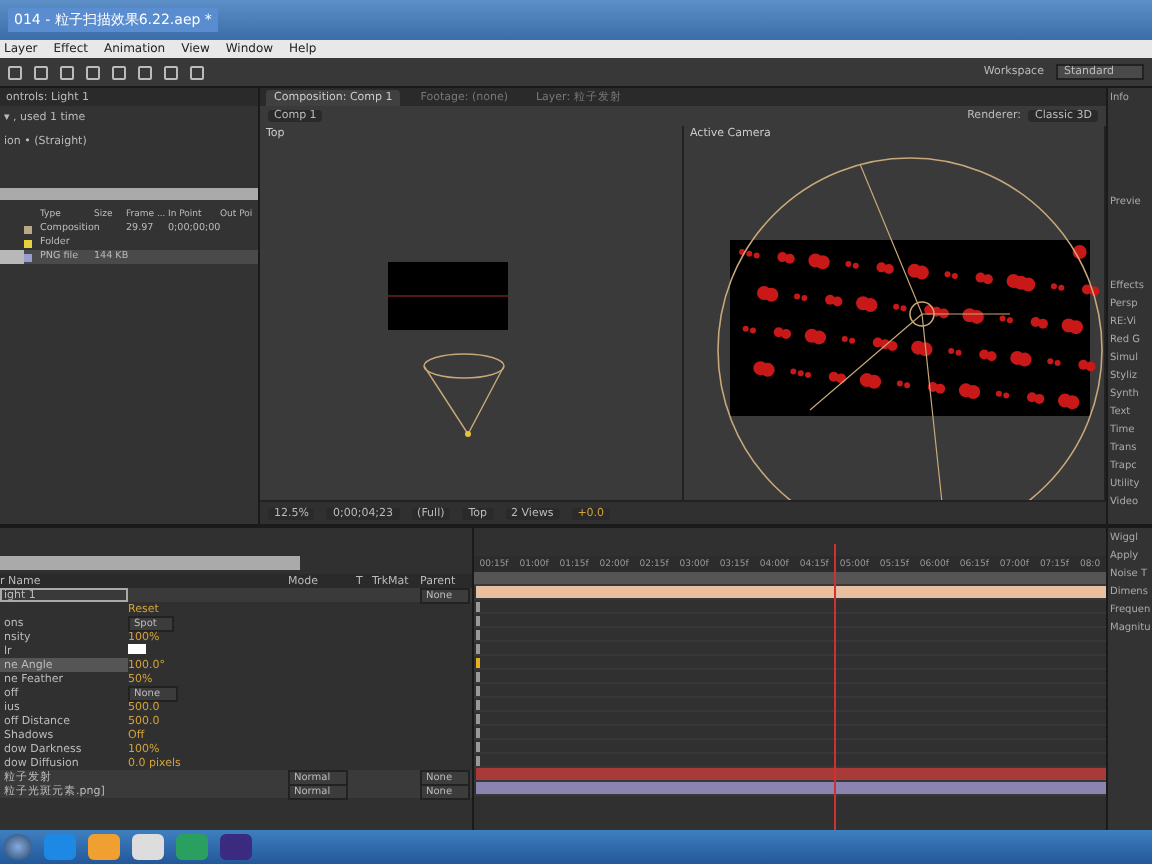 The image size is (1152, 864). Describe the element at coordinates (835, 687) in the screenshot. I see `playhead-line` at that location.